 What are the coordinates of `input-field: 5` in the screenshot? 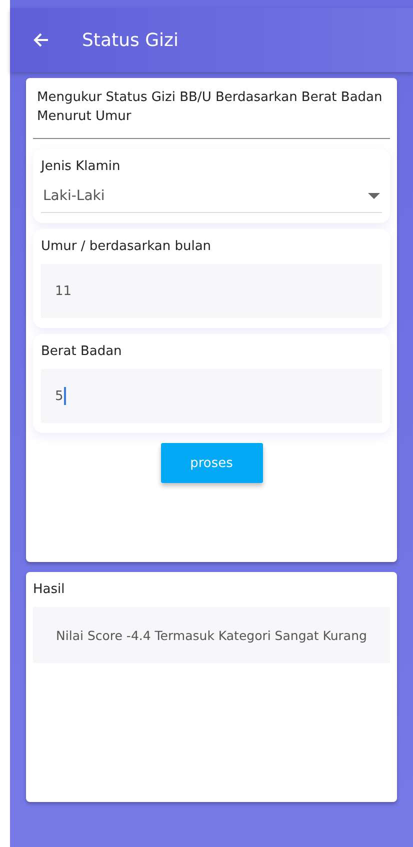 It's located at (211, 396).